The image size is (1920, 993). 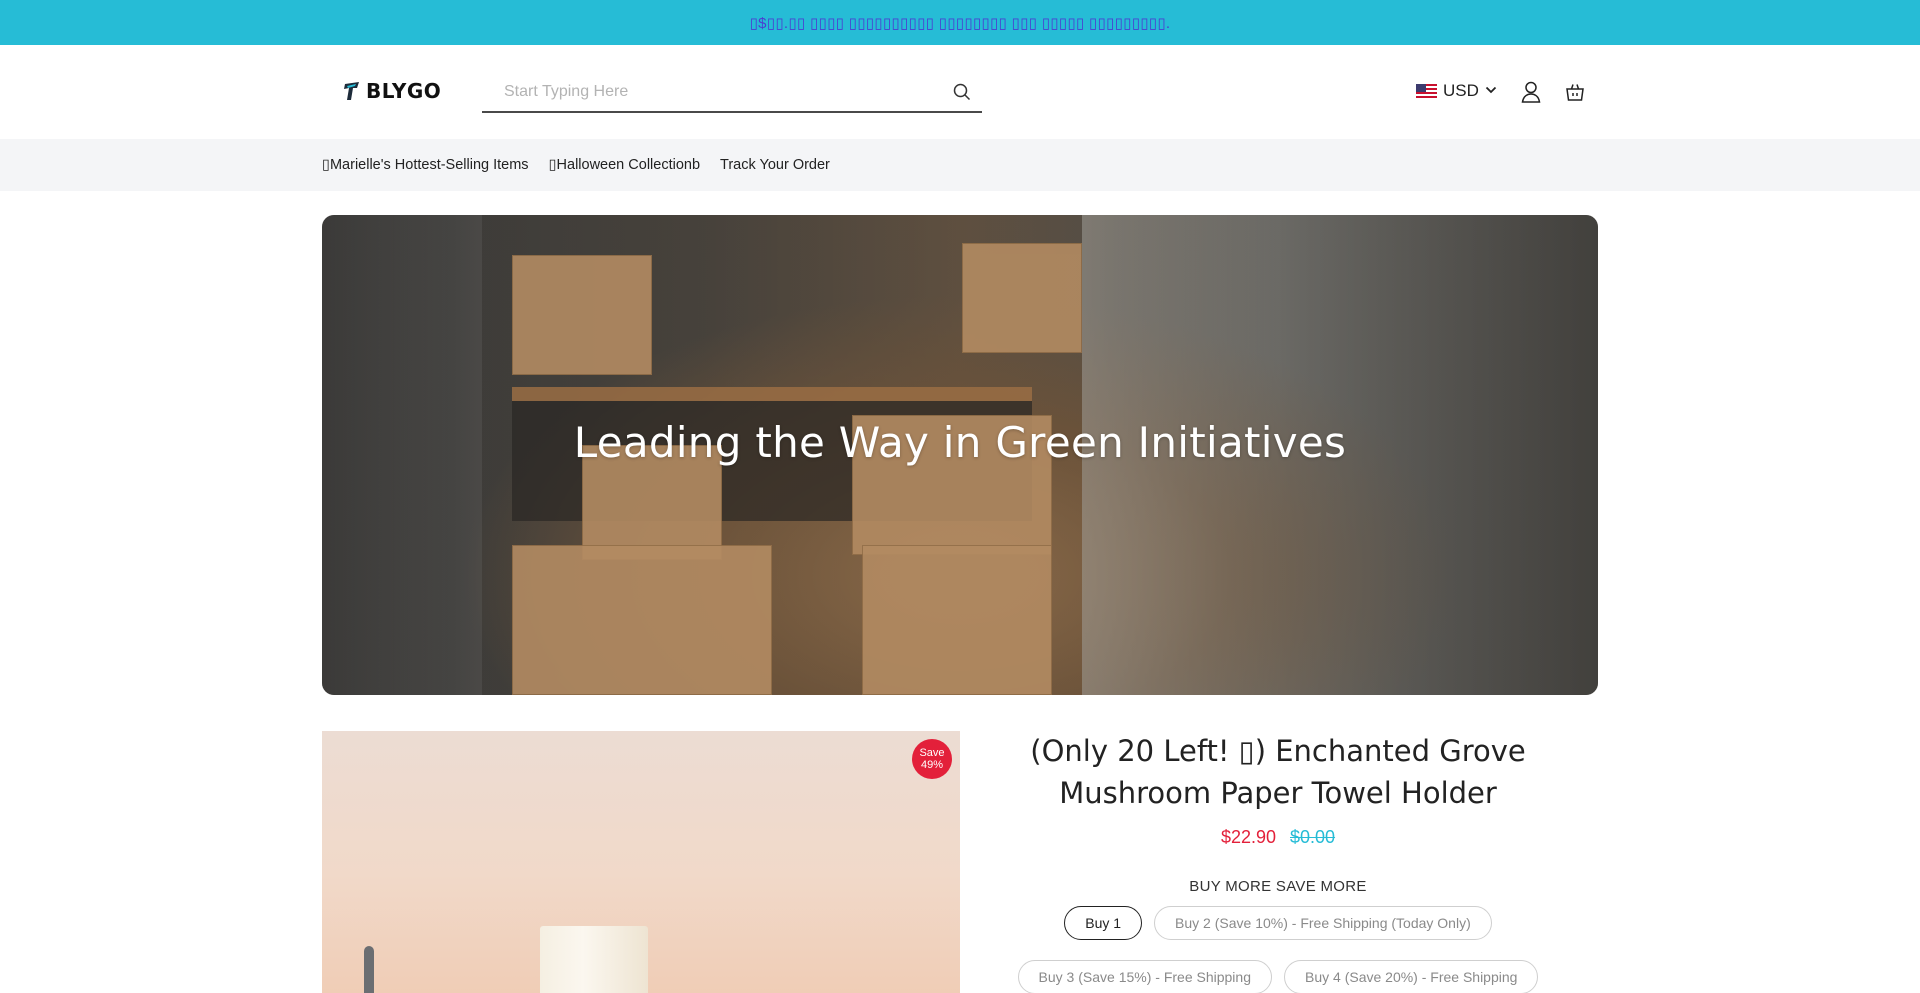 What do you see at coordinates (1491, 91) in the screenshot?
I see `chevron-down-icon` at bounding box center [1491, 91].